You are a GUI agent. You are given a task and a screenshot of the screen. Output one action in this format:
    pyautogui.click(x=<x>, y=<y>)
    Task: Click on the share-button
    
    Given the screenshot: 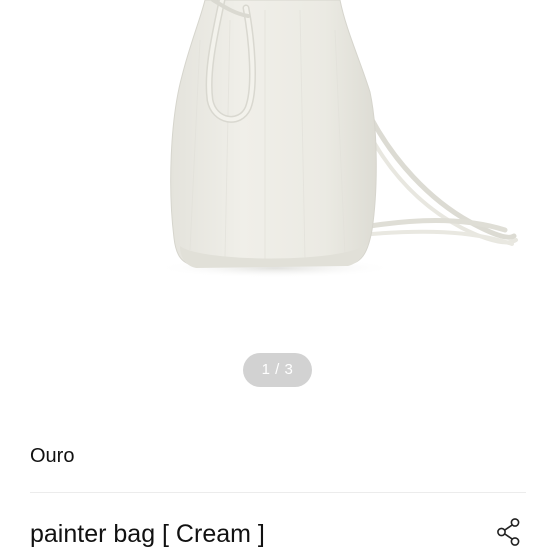 What is the action you would take?
    pyautogui.click(x=509, y=532)
    